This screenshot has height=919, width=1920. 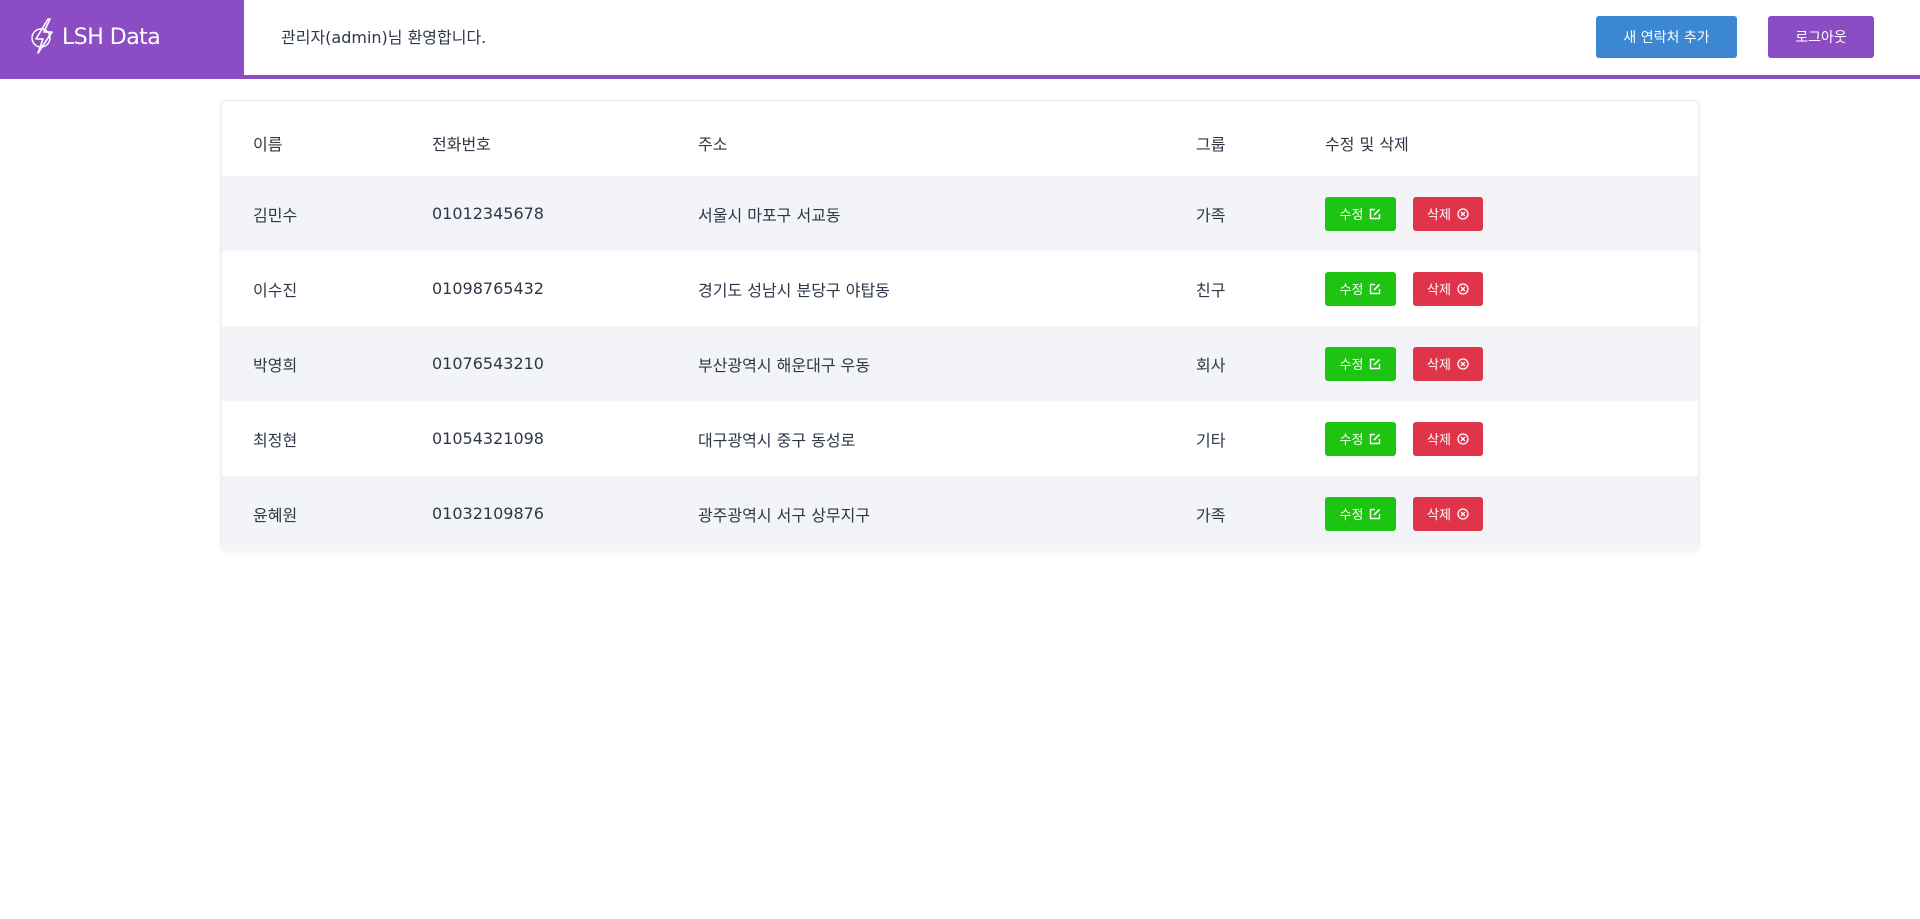 I want to click on cell-phone: 01098765432, so click(x=488, y=288).